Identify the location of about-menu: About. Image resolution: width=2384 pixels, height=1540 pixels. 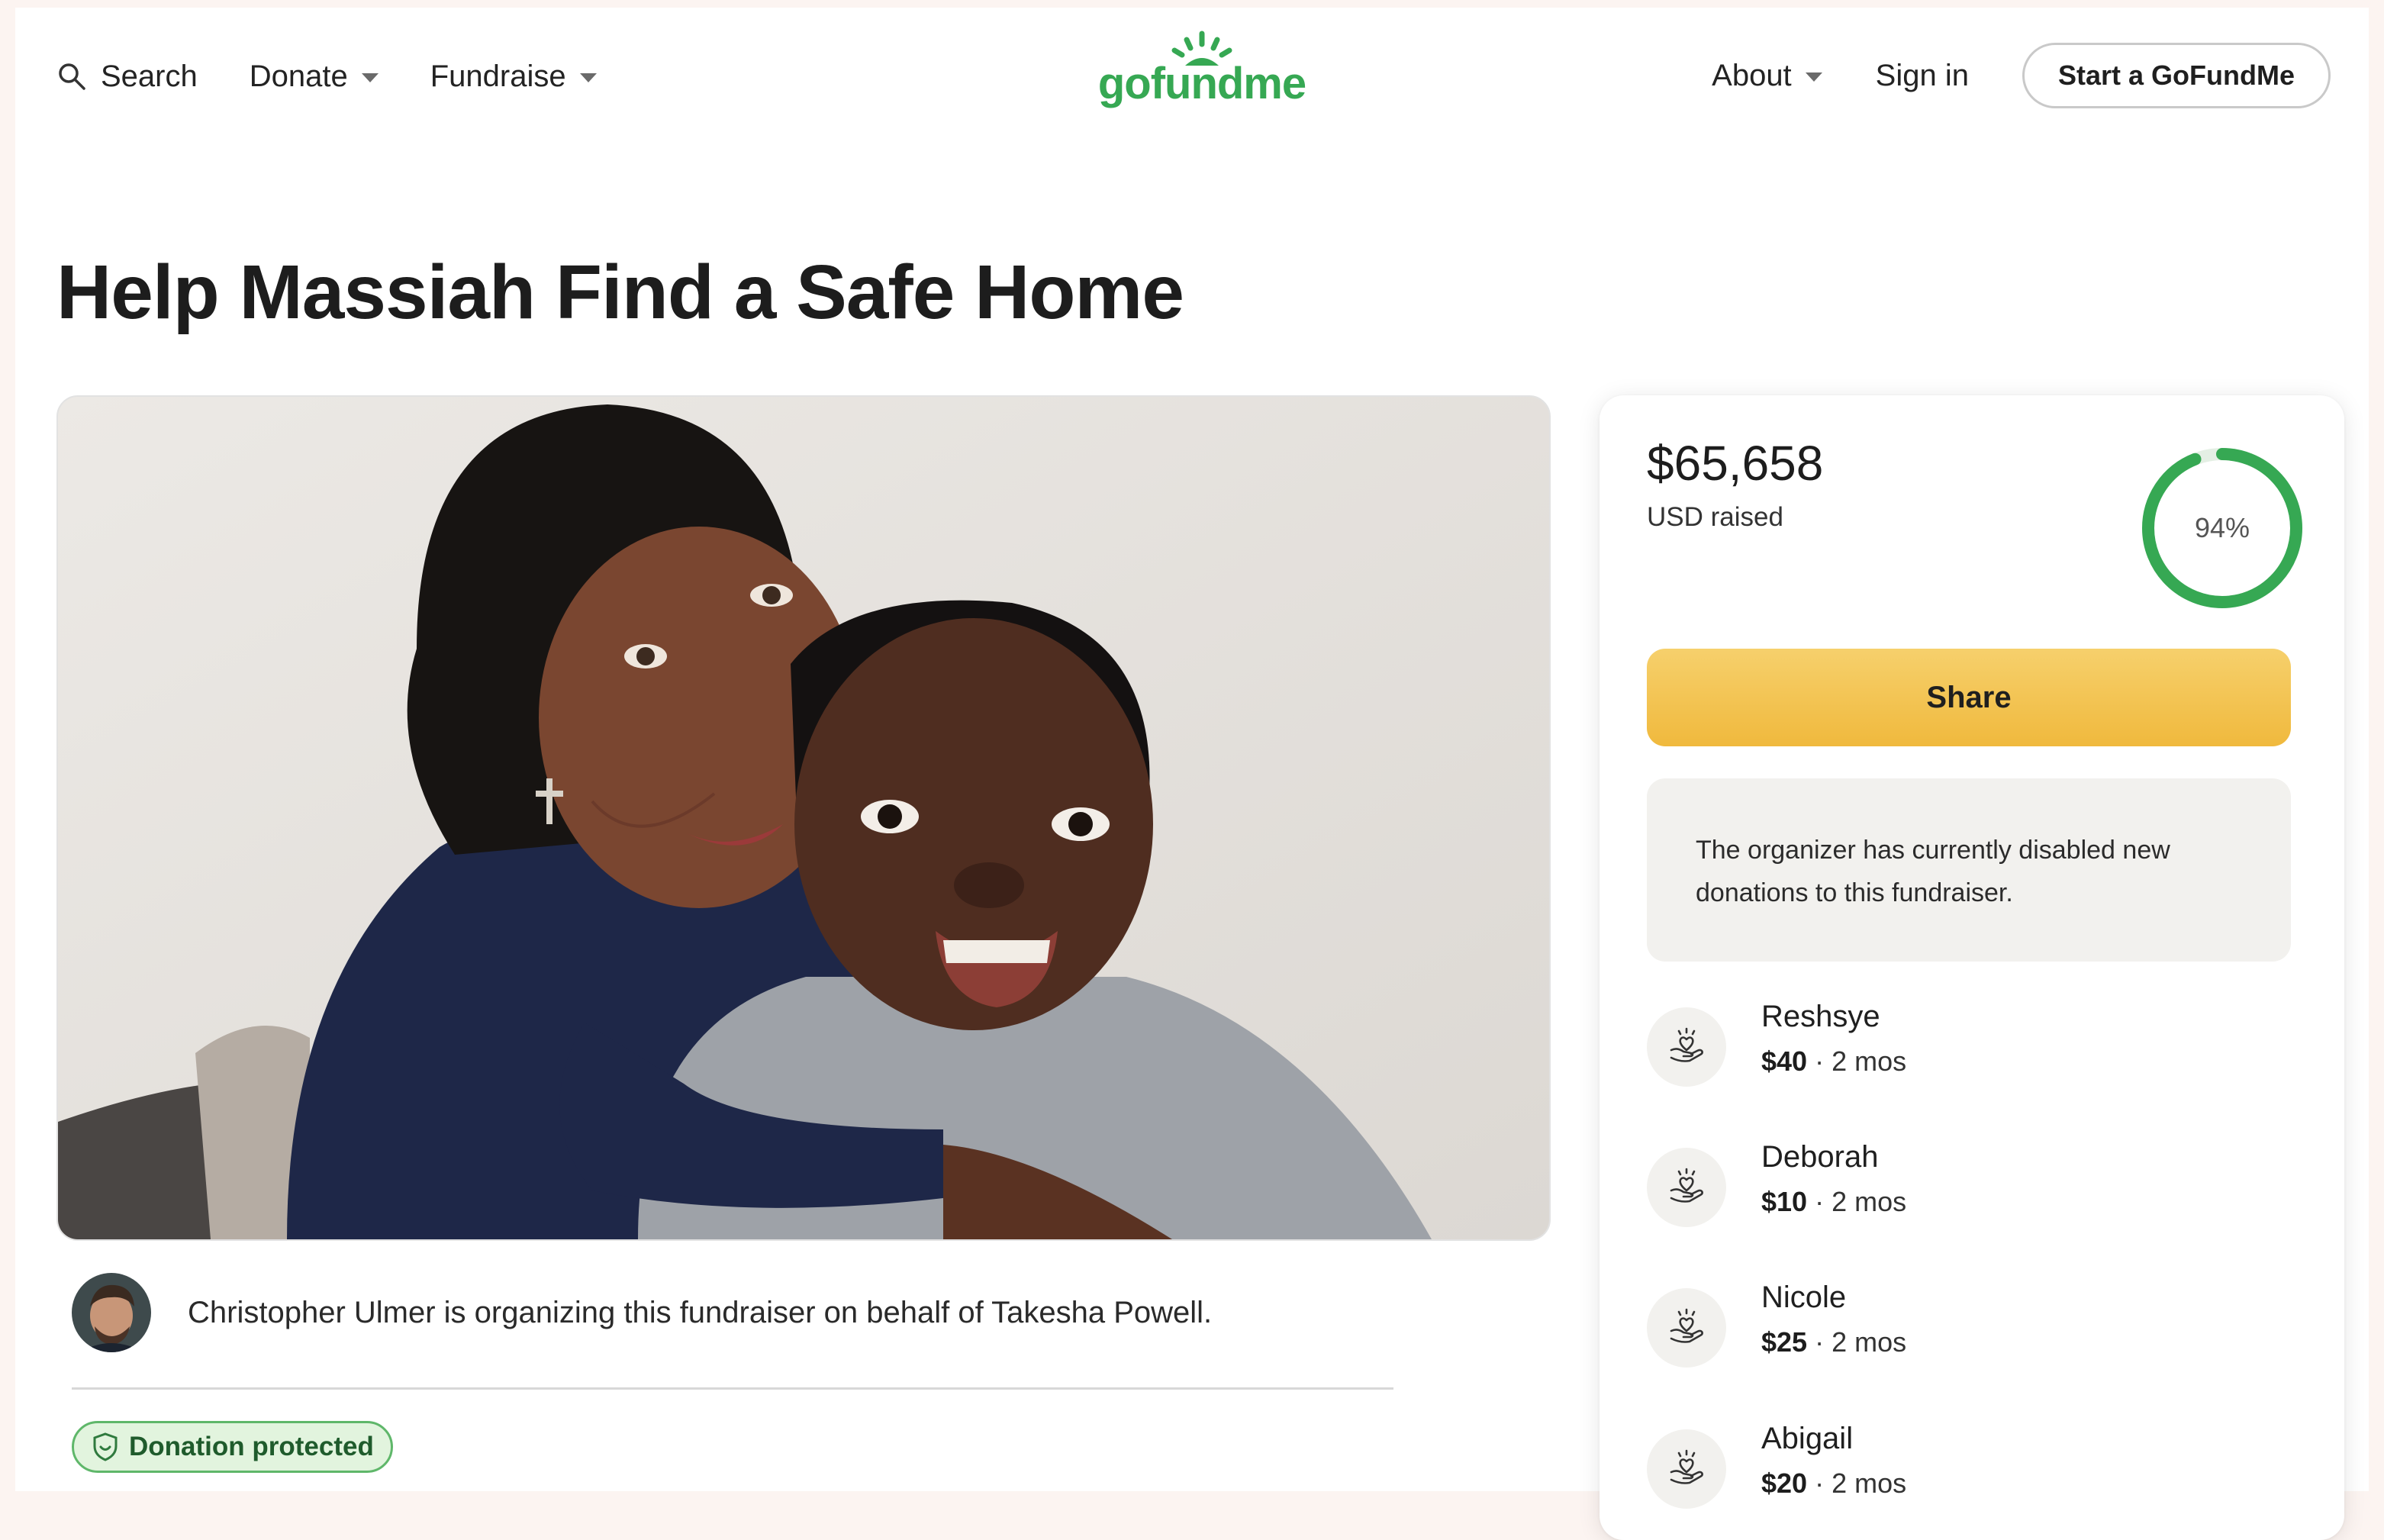
(1767, 76).